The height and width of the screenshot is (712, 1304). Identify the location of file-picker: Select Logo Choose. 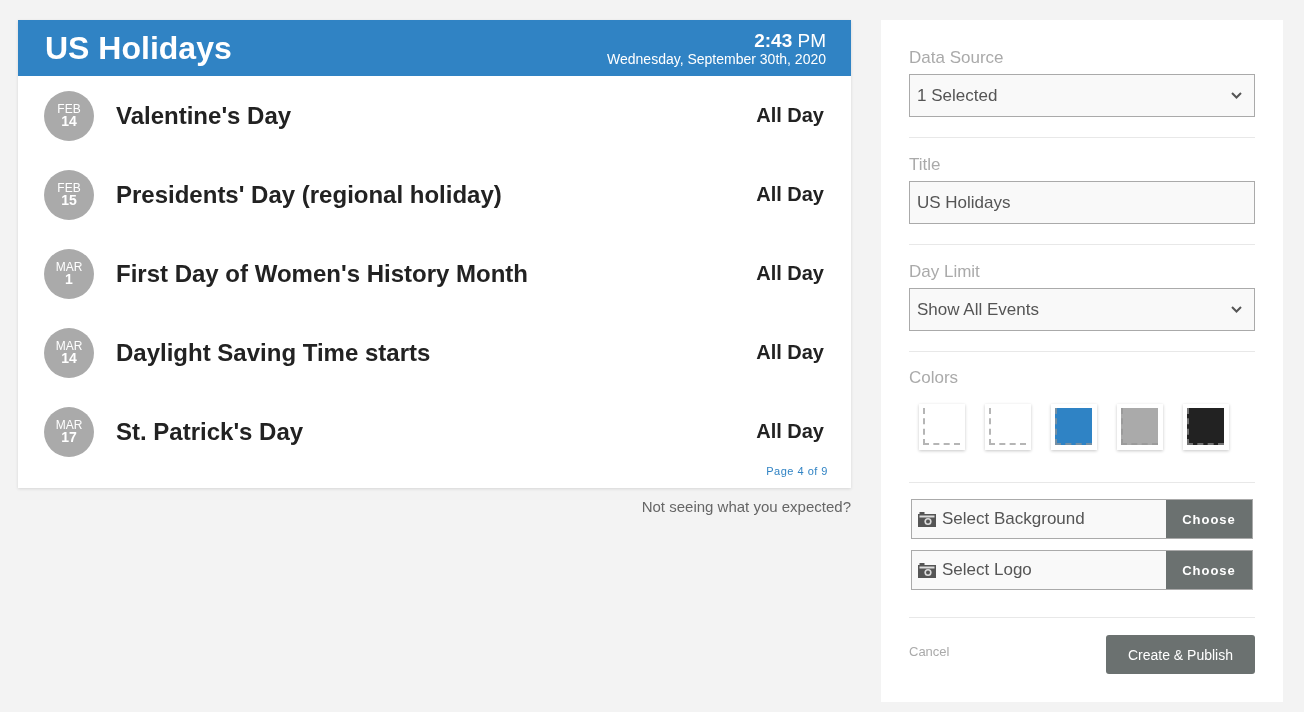
(1082, 570).